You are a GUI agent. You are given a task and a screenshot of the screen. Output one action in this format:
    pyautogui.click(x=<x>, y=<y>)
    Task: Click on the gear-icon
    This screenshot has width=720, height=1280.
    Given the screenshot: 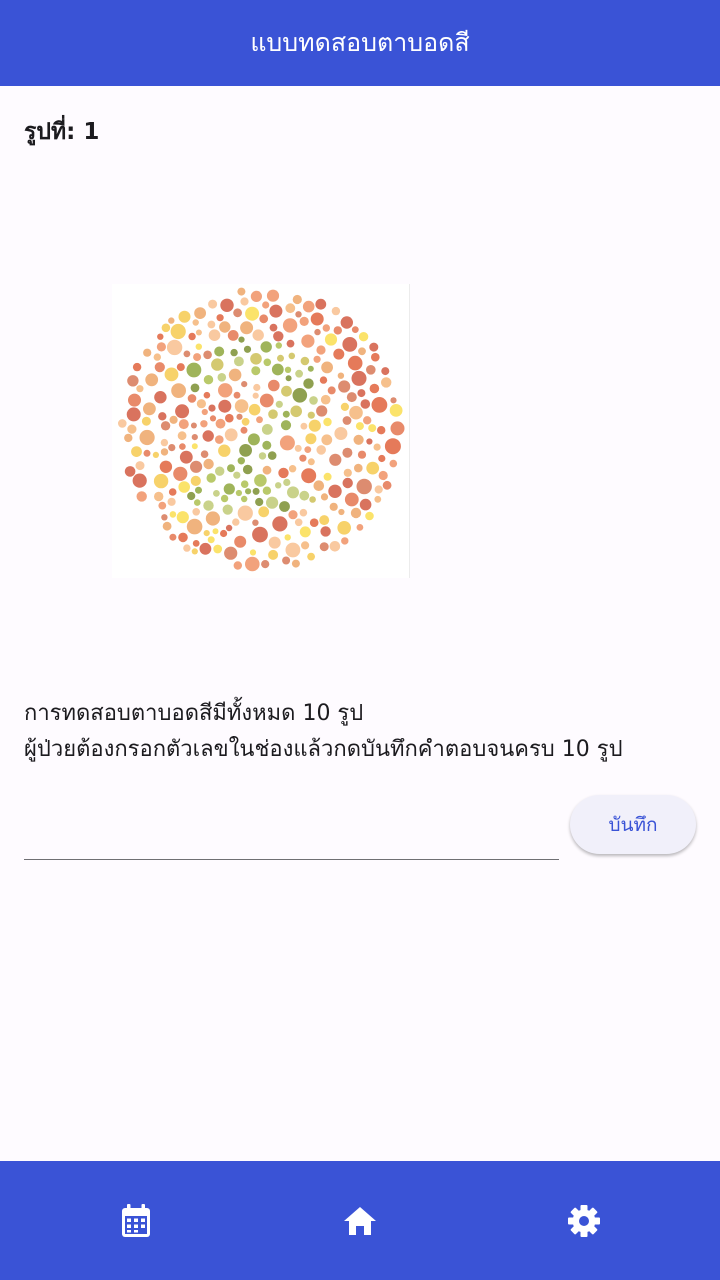 What is the action you would take?
    pyautogui.click(x=584, y=1220)
    